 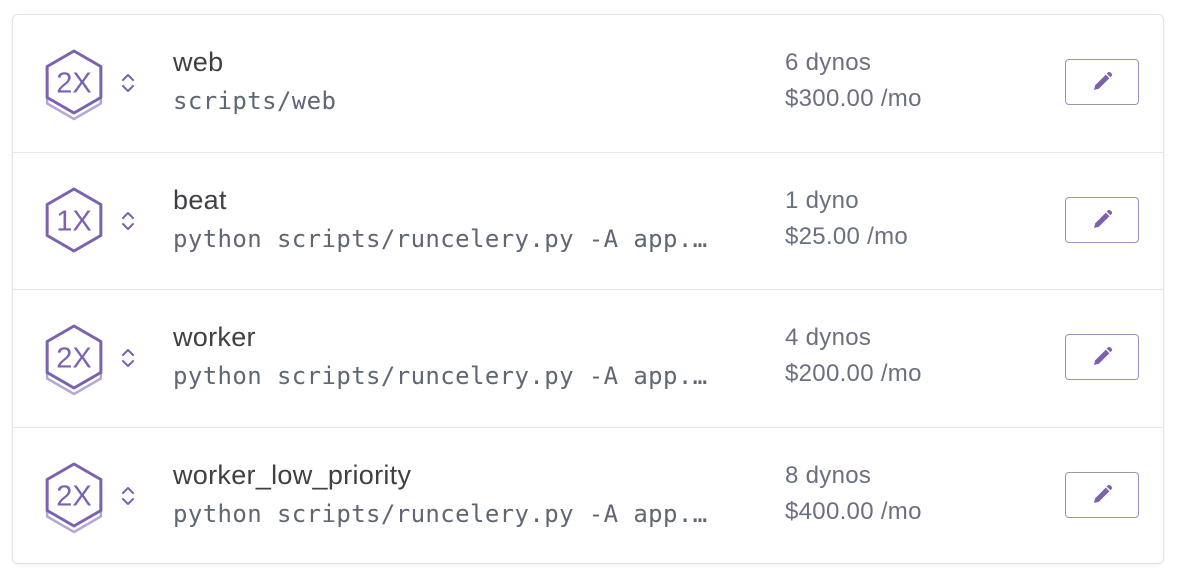 I want to click on dyno-count: 6 dynos, so click(x=828, y=62).